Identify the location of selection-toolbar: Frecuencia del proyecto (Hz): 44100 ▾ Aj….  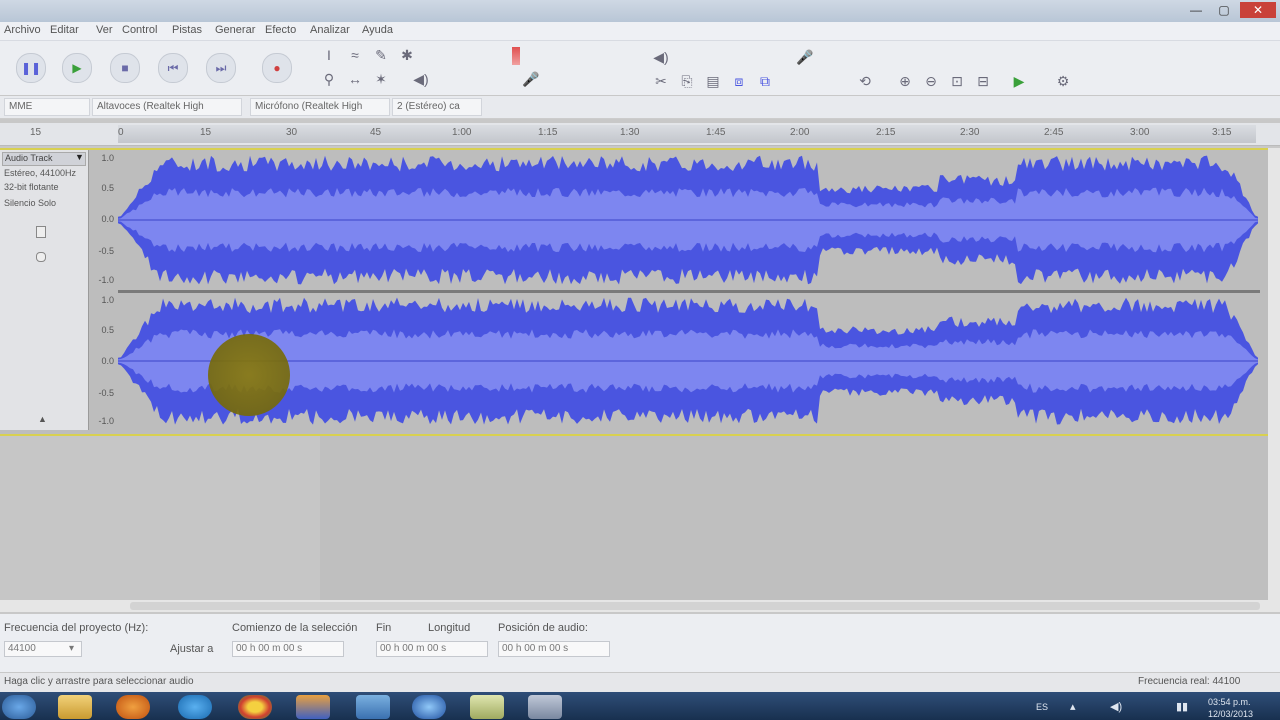
(640, 643).